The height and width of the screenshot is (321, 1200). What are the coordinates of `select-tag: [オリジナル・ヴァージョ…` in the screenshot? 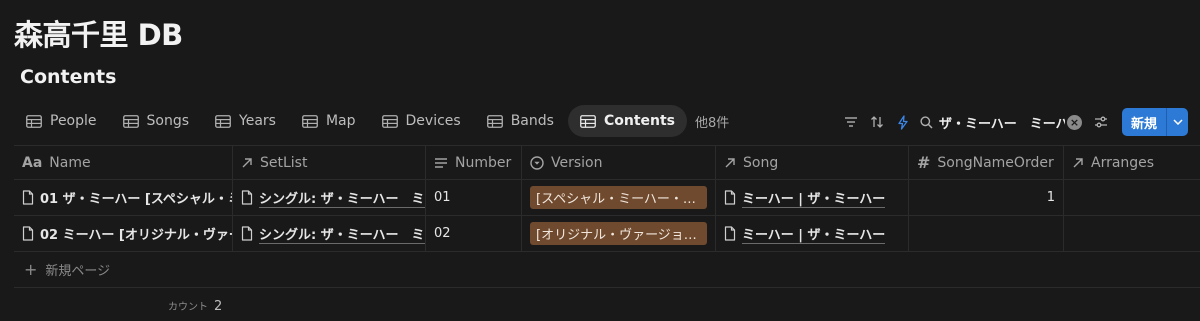 It's located at (618, 233).